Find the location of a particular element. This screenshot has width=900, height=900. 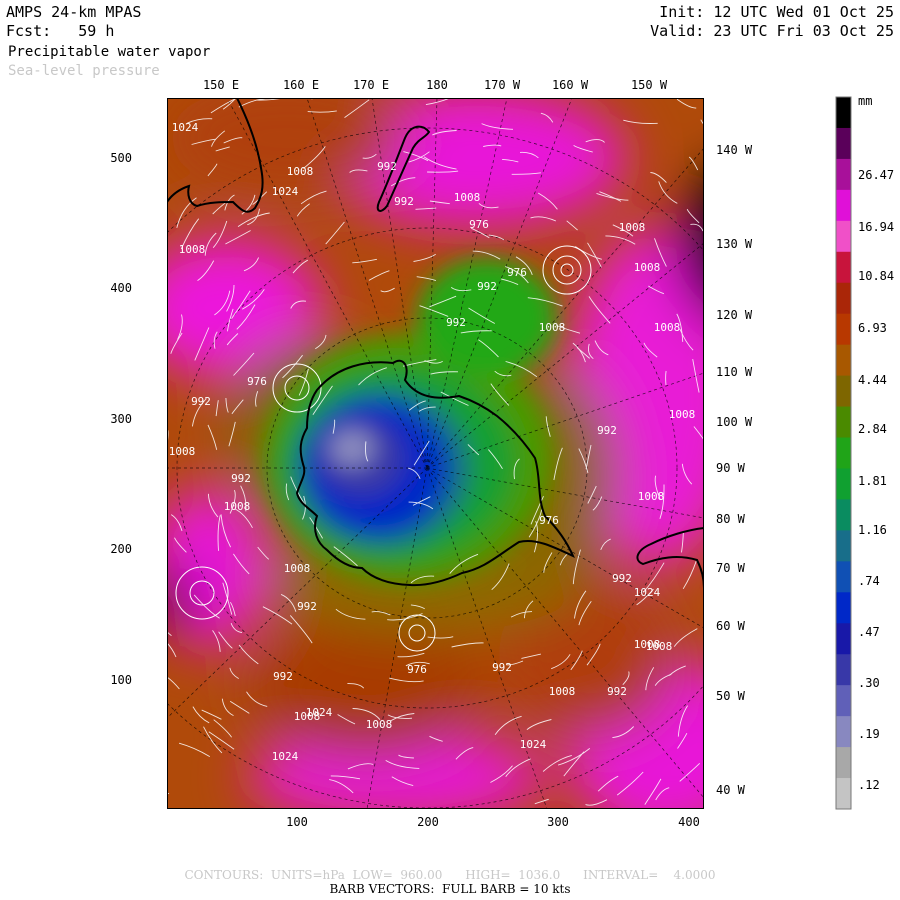

colorbar-label: 1.81 is located at coordinates (872, 481).